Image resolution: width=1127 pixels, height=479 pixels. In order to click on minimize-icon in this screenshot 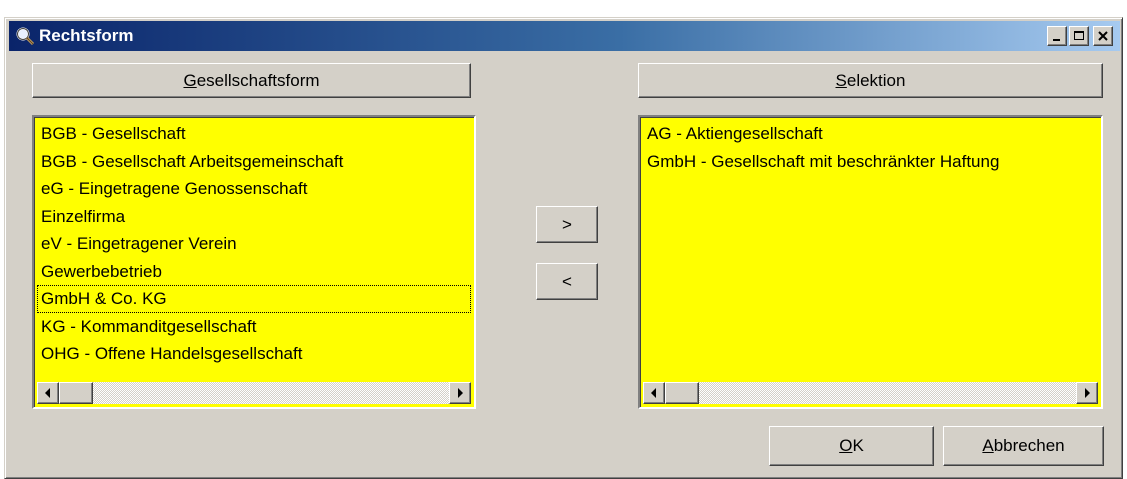, I will do `click(1056, 40)`.